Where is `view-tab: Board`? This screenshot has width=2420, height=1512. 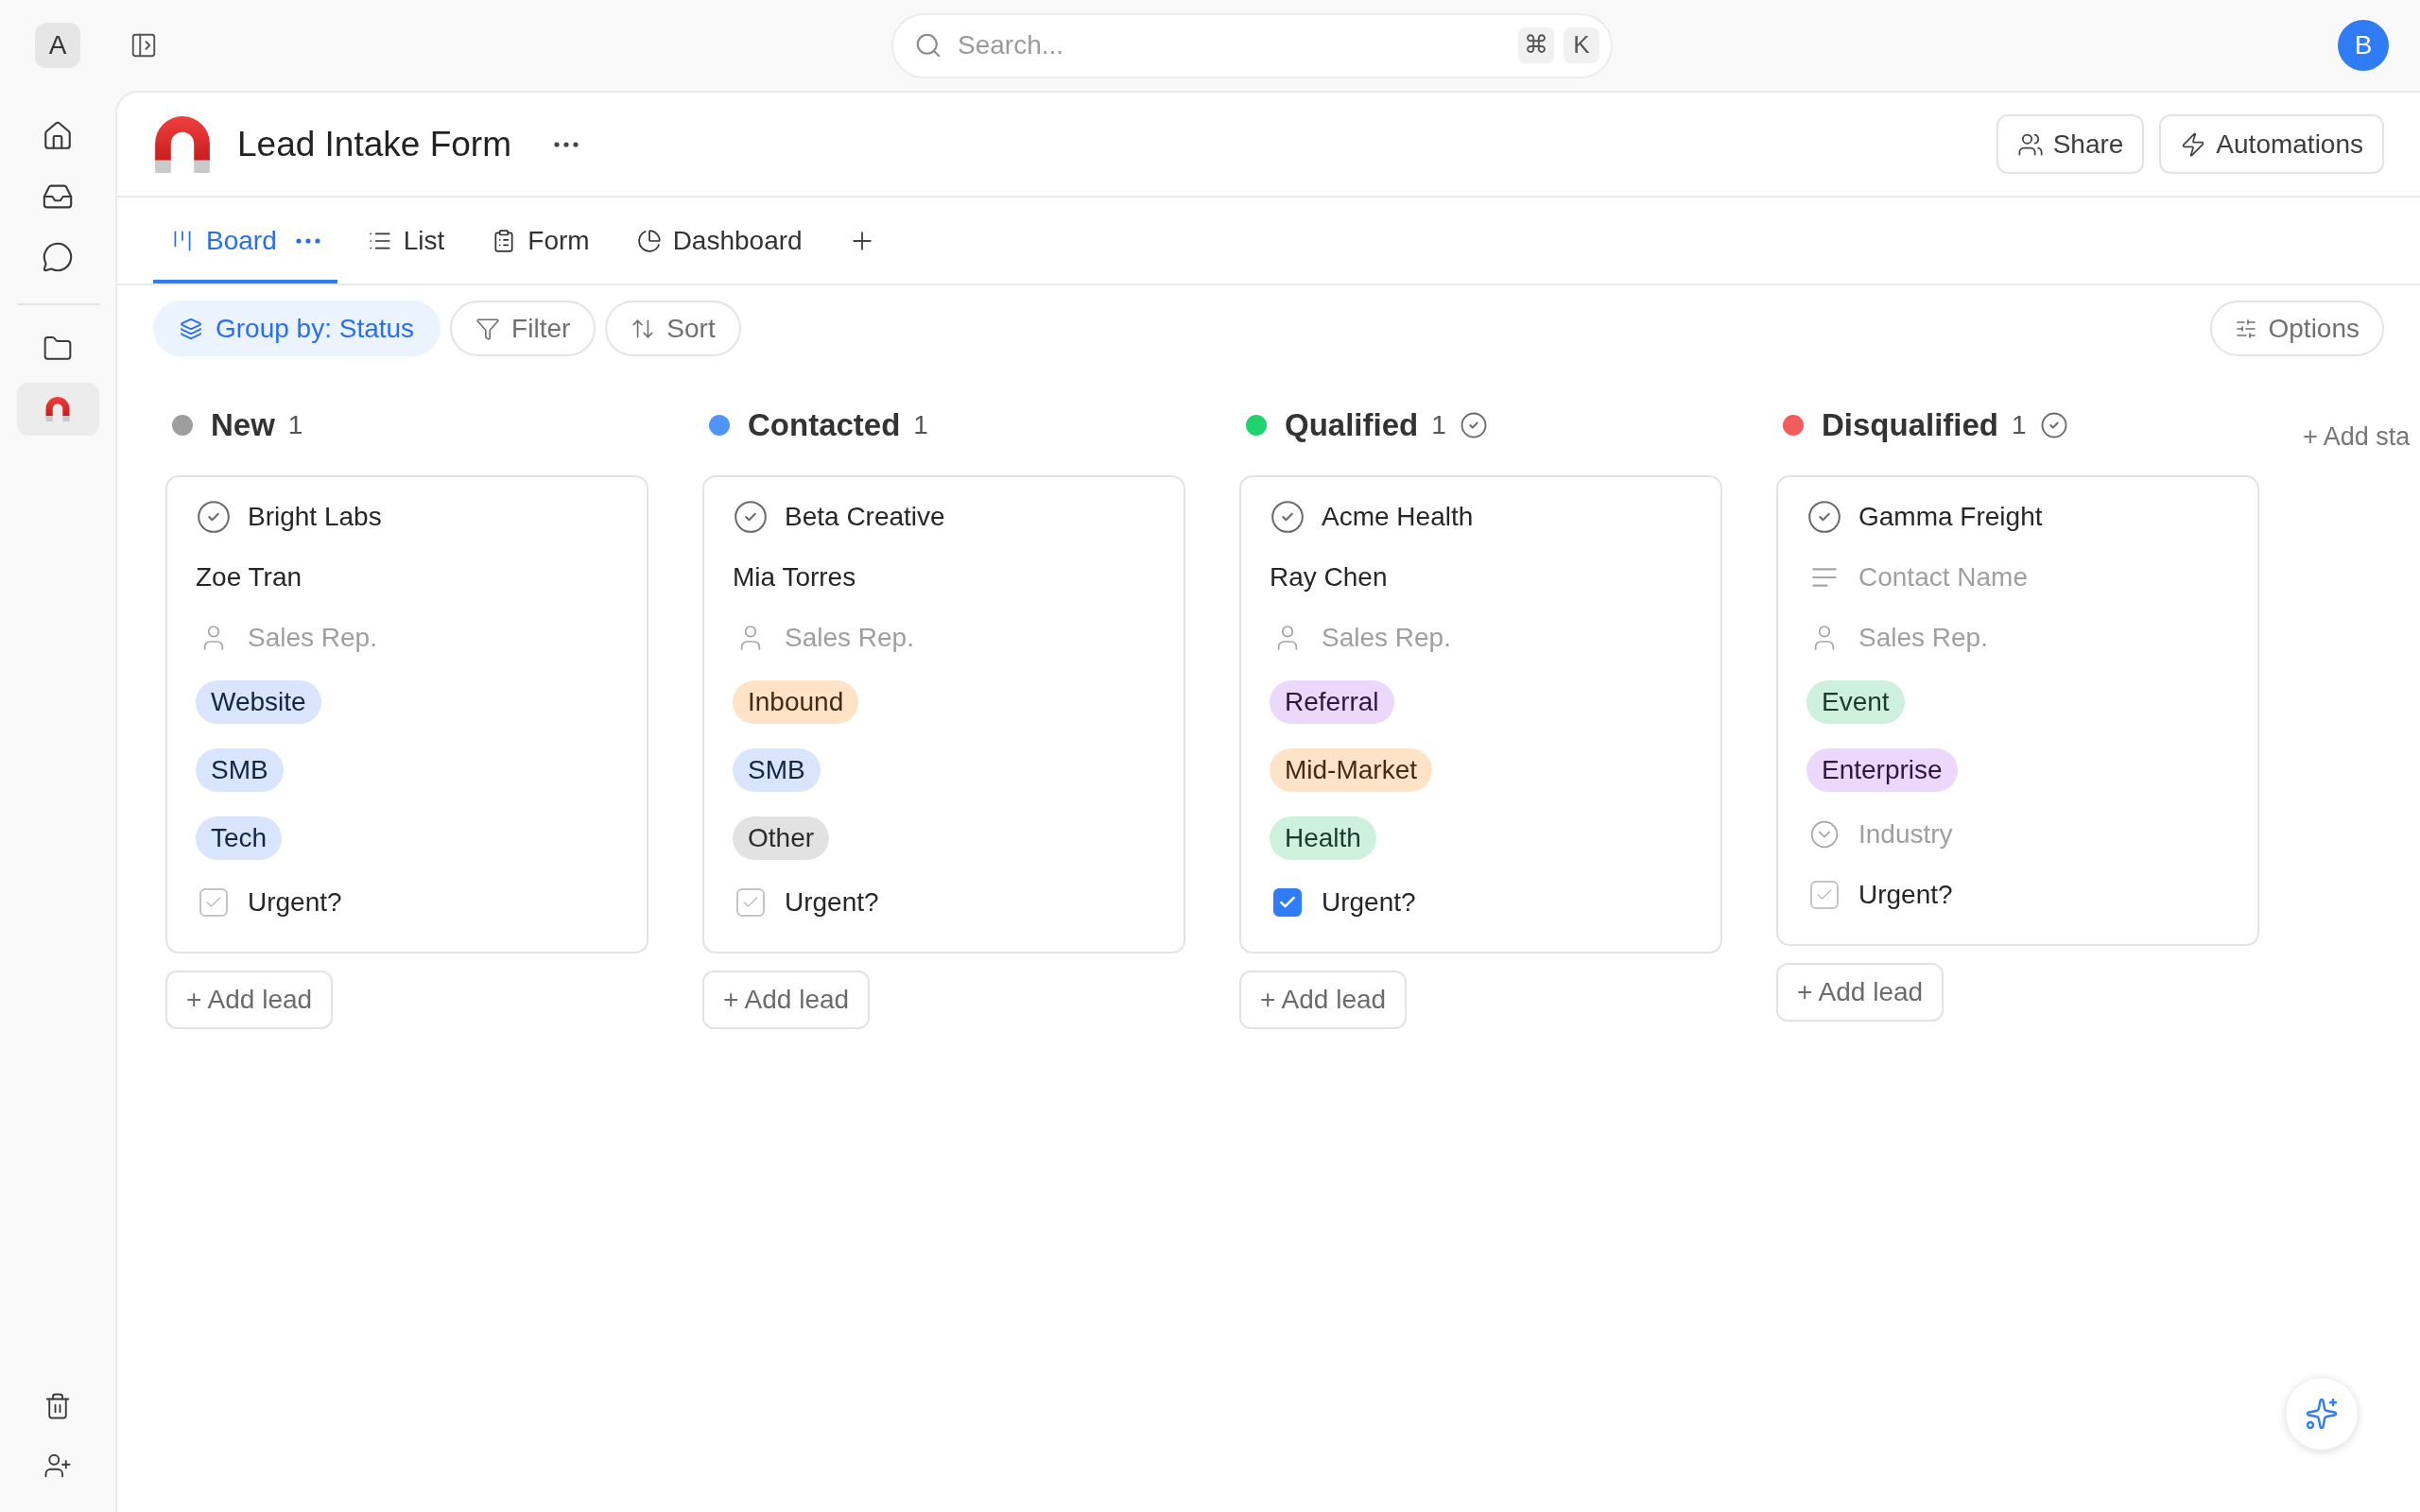 view-tab: Board is located at coordinates (245, 241).